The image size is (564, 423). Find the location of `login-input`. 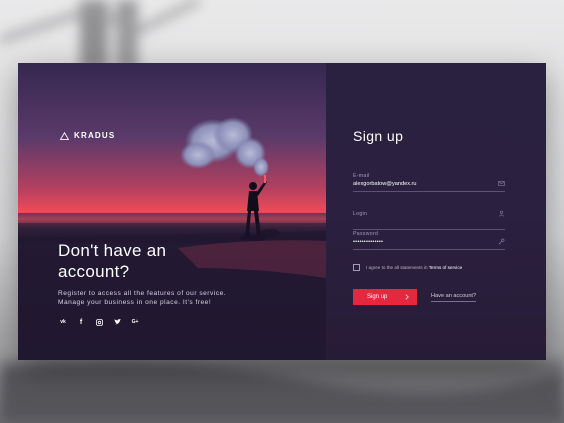

login-input is located at coordinates (429, 223).